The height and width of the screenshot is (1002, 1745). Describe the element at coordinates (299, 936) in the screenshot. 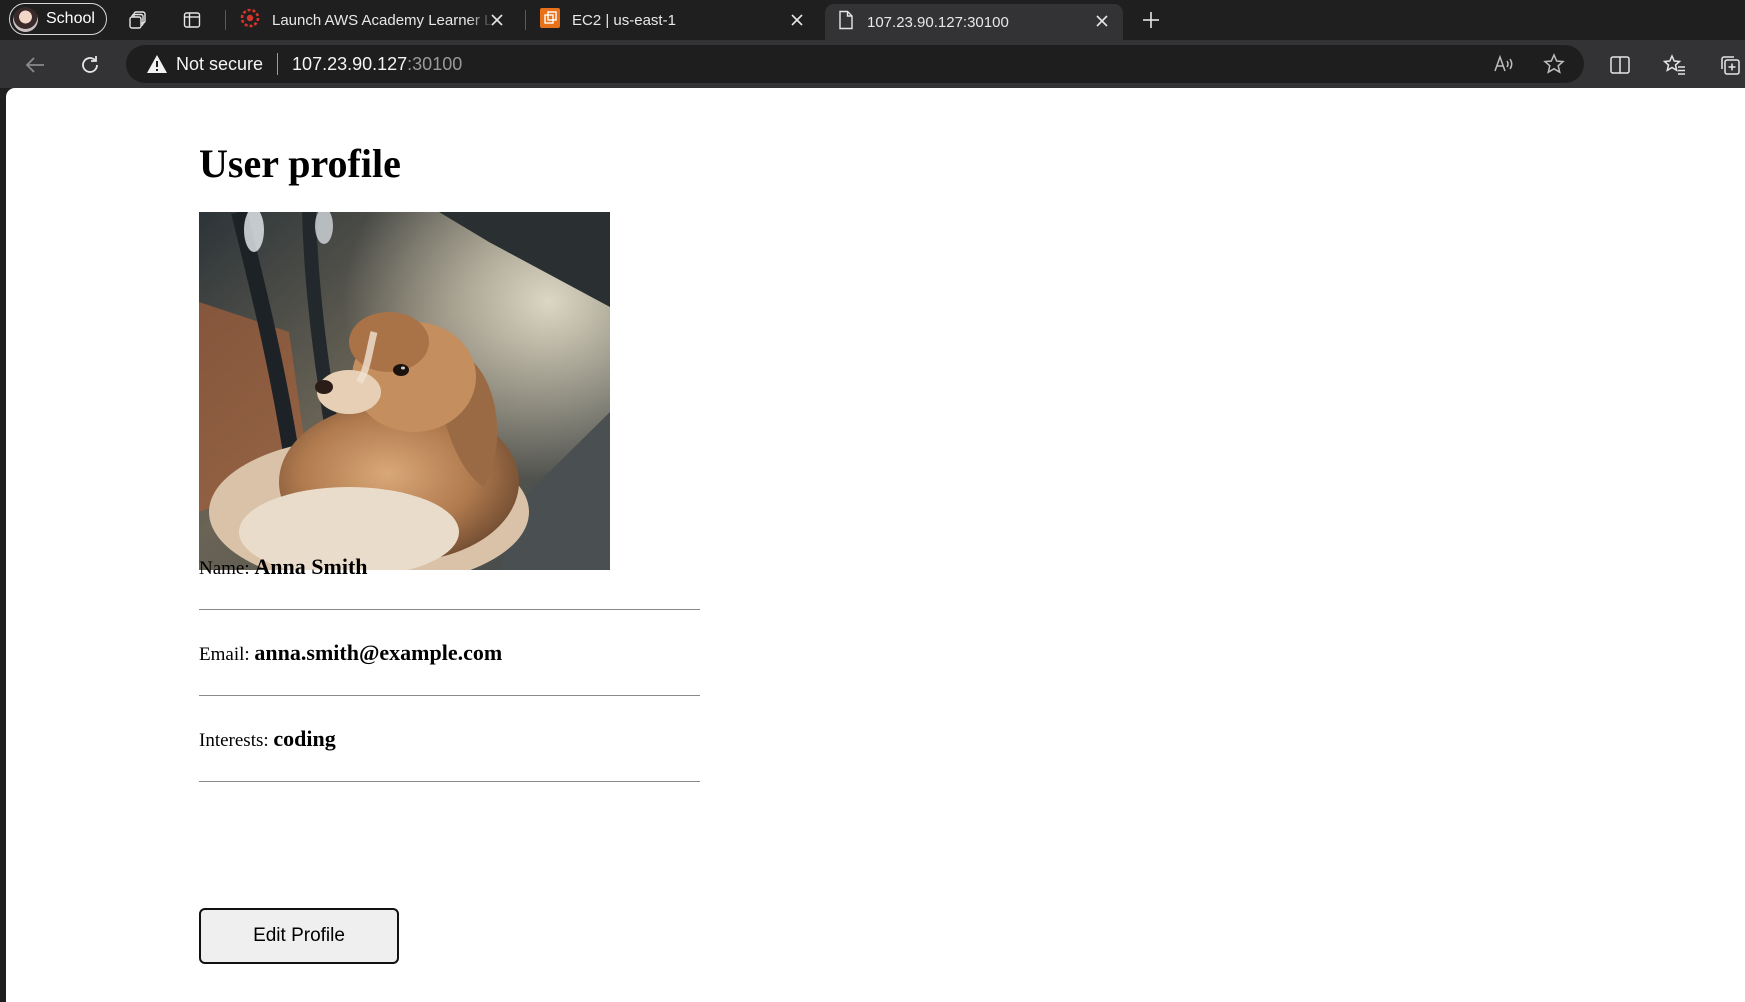

I see `edit-profile-button: Edit Profile` at that location.